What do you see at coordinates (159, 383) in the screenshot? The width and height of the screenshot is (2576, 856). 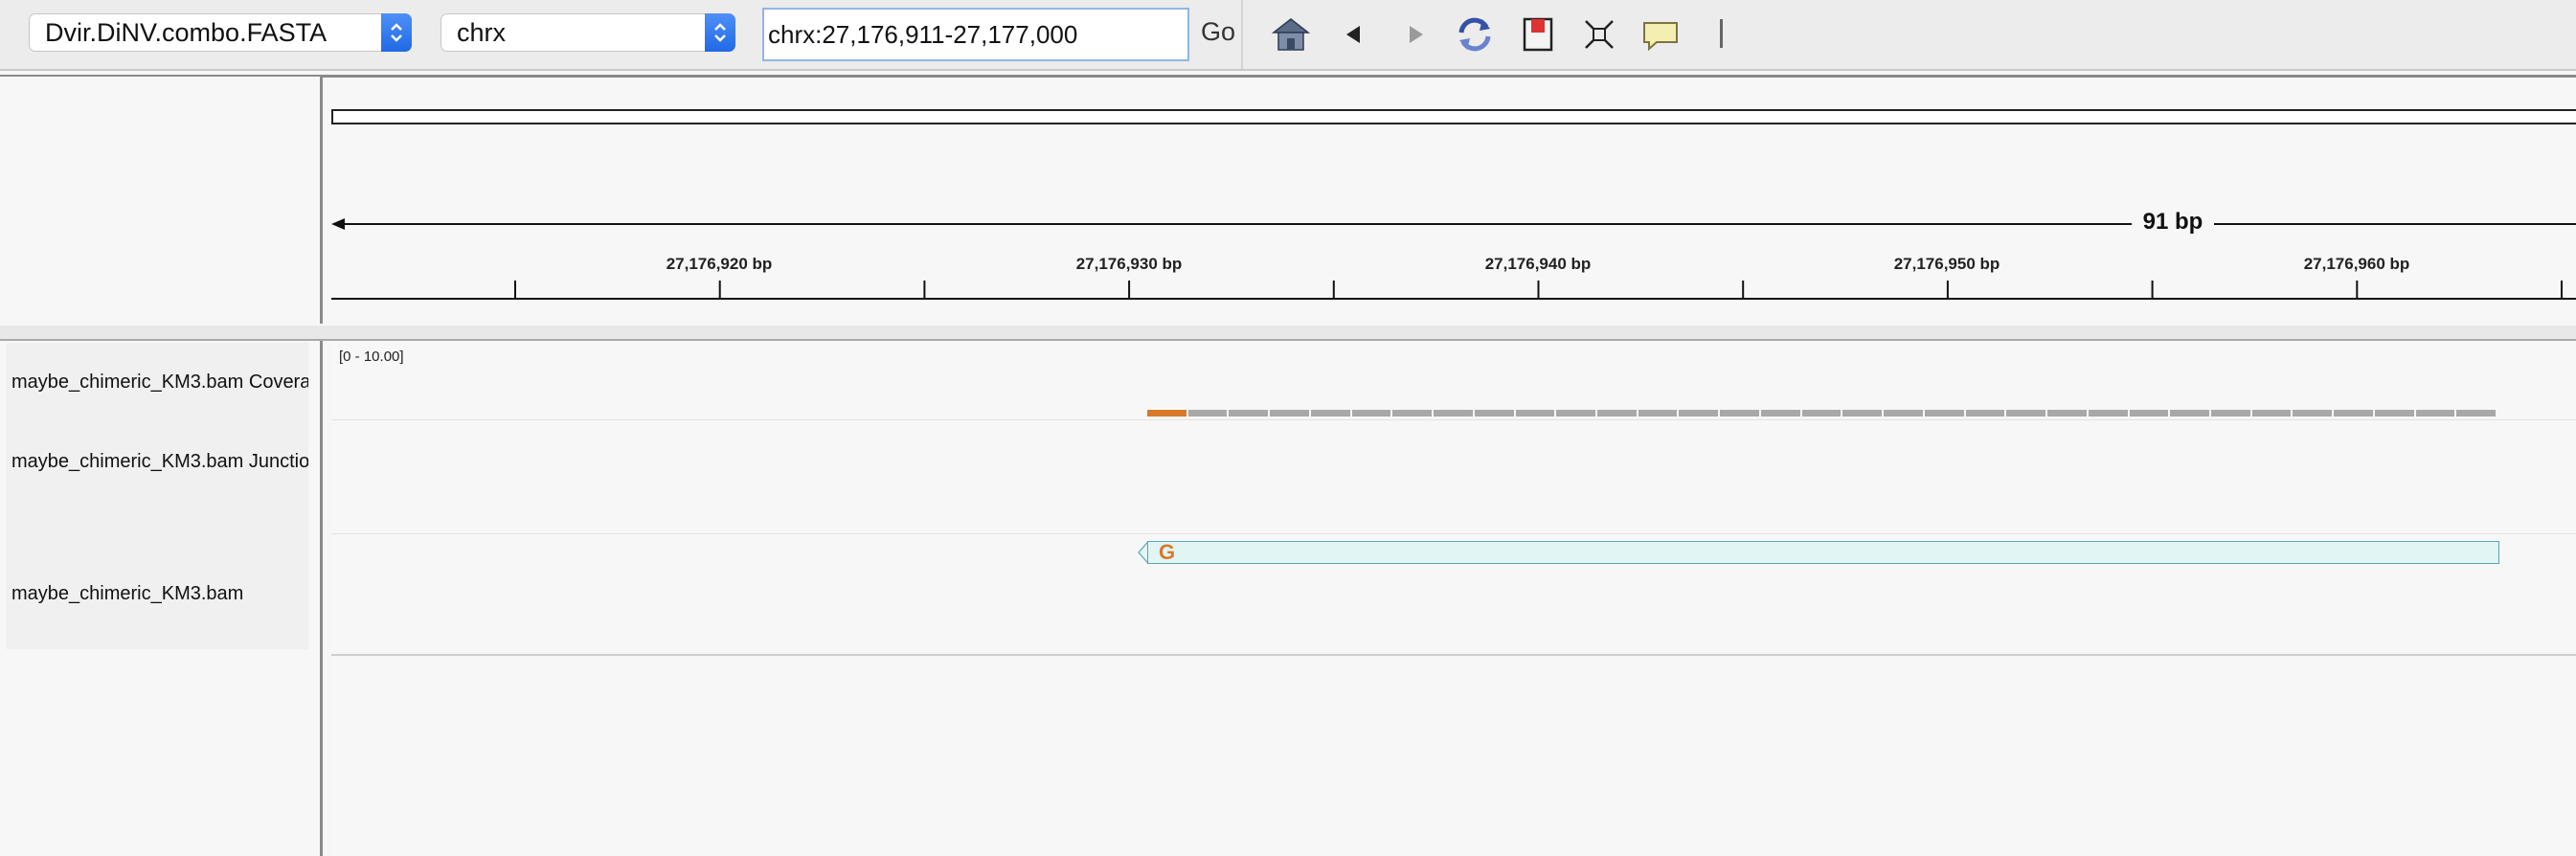 I see `track-name-coverage: maybe_chimeric_KM3.bam Coverage` at bounding box center [159, 383].